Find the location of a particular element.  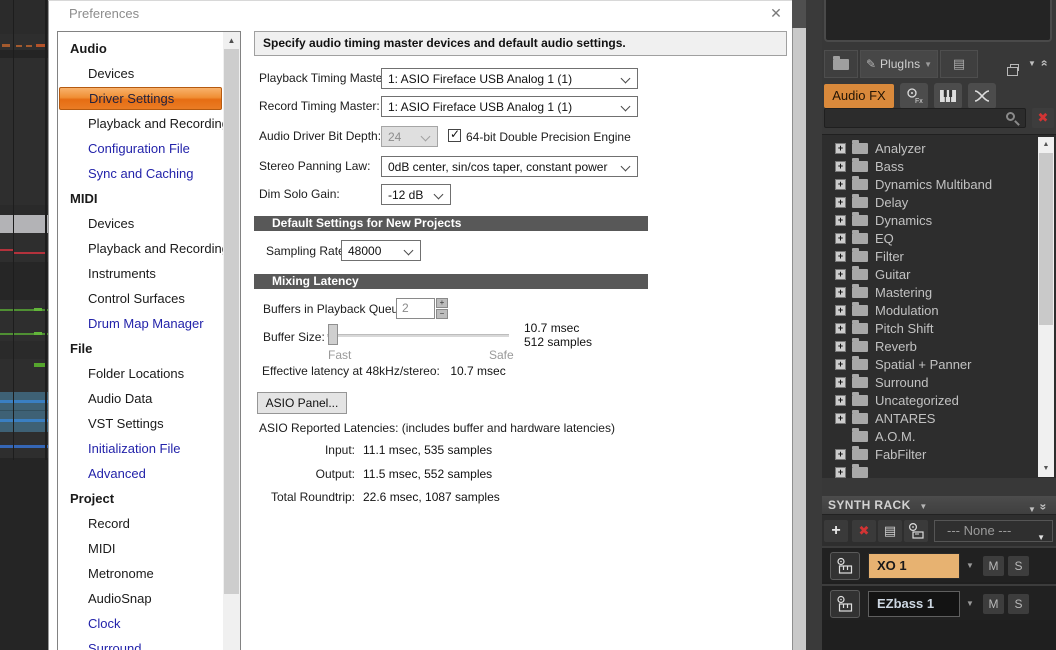

plugin-category-dynamics: + Dynamics is located at coordinates (939, 220).